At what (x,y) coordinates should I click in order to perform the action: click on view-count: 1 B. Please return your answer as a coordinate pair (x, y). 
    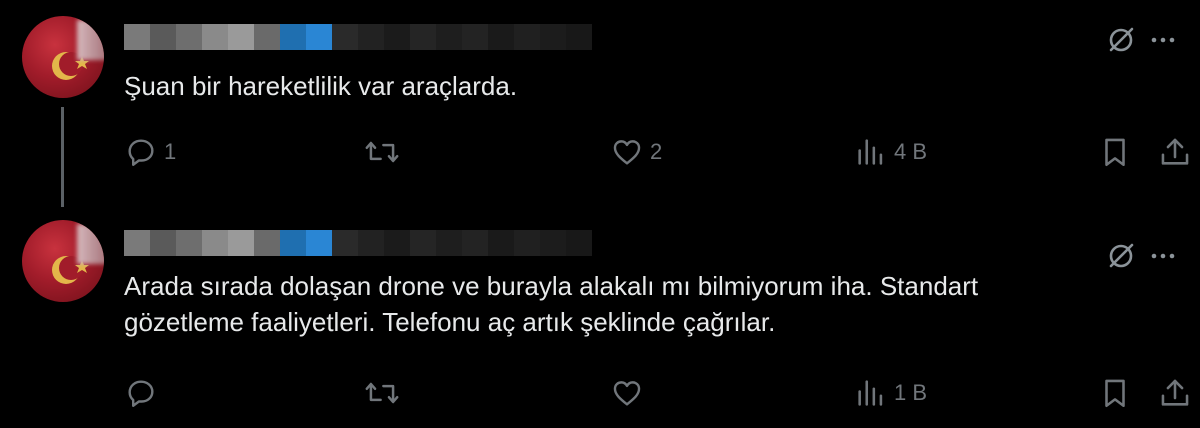
    Looking at the image, I should click on (911, 392).